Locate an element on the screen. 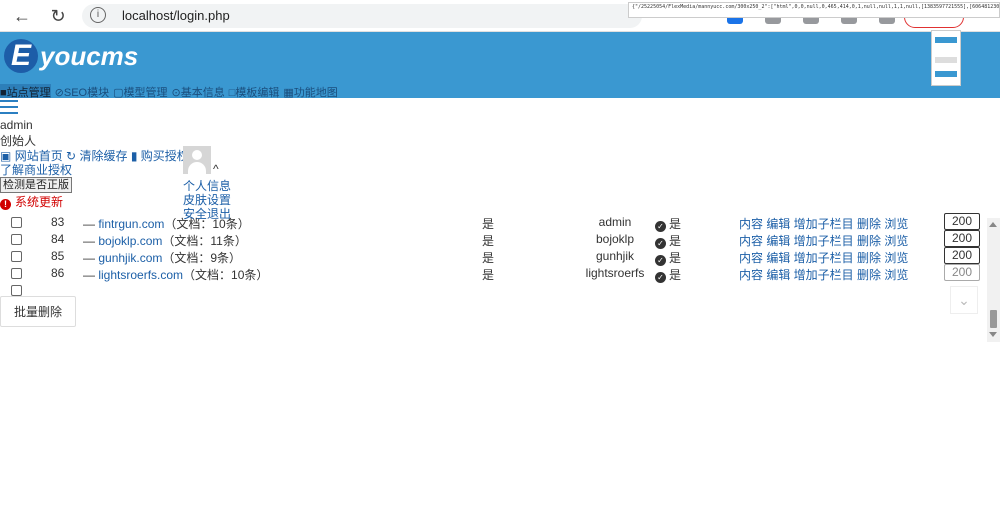 The image size is (1000, 523). business-license-link: 了解商业授权 is located at coordinates (36, 169).